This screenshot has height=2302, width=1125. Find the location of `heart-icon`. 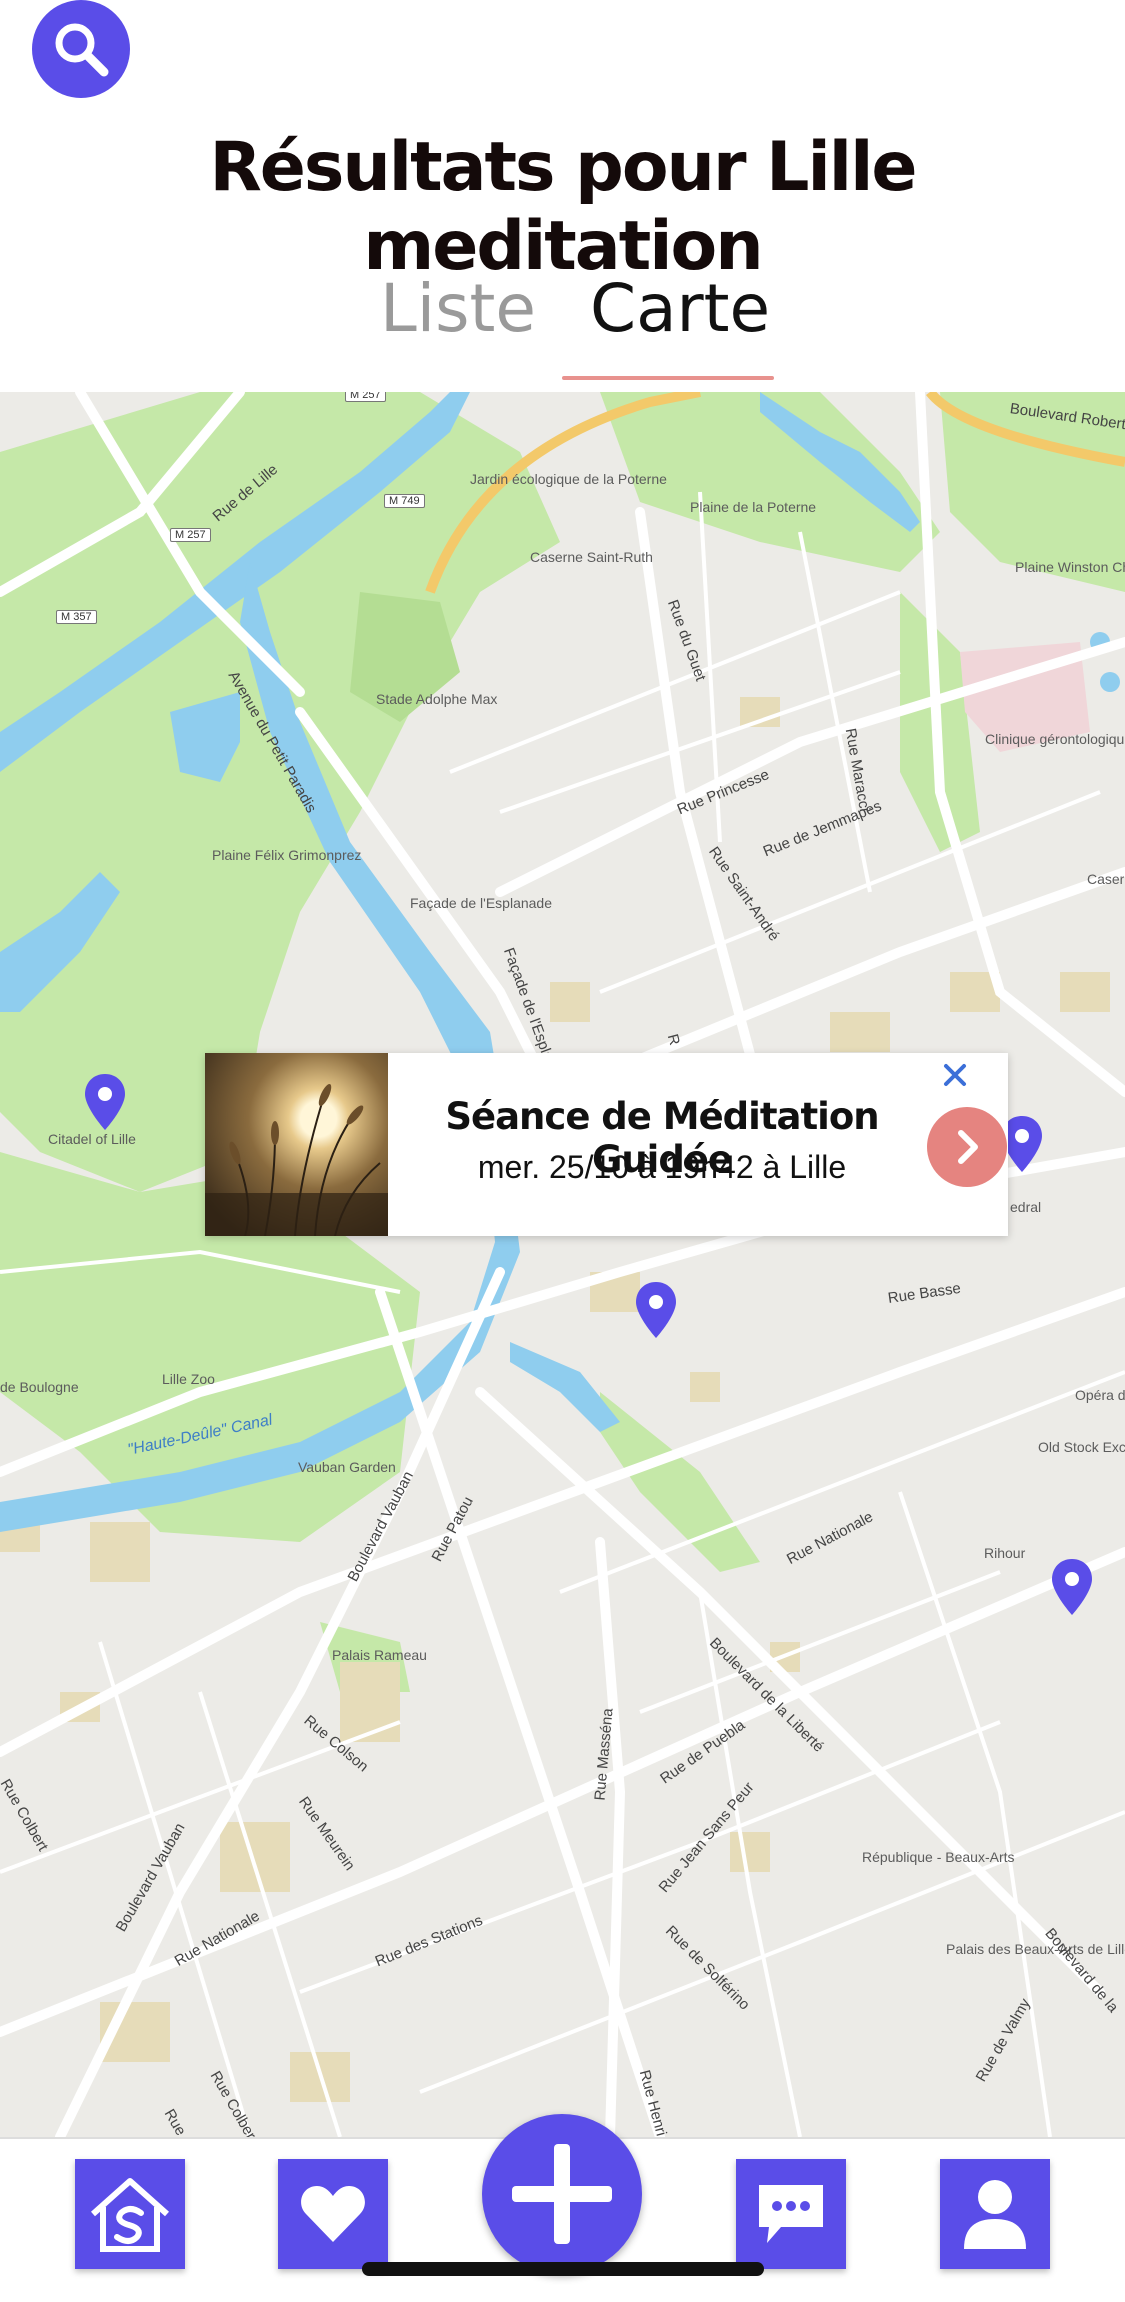

heart-icon is located at coordinates (333, 2214).